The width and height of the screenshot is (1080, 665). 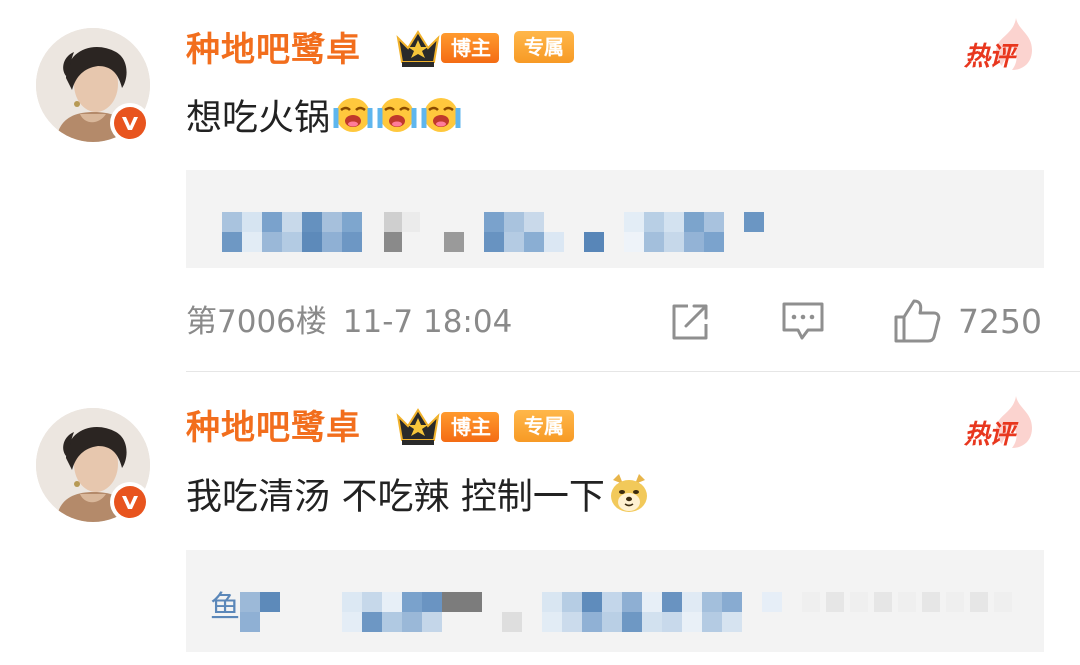 What do you see at coordinates (225, 607) in the screenshot?
I see `reply-prefix: 鱼` at bounding box center [225, 607].